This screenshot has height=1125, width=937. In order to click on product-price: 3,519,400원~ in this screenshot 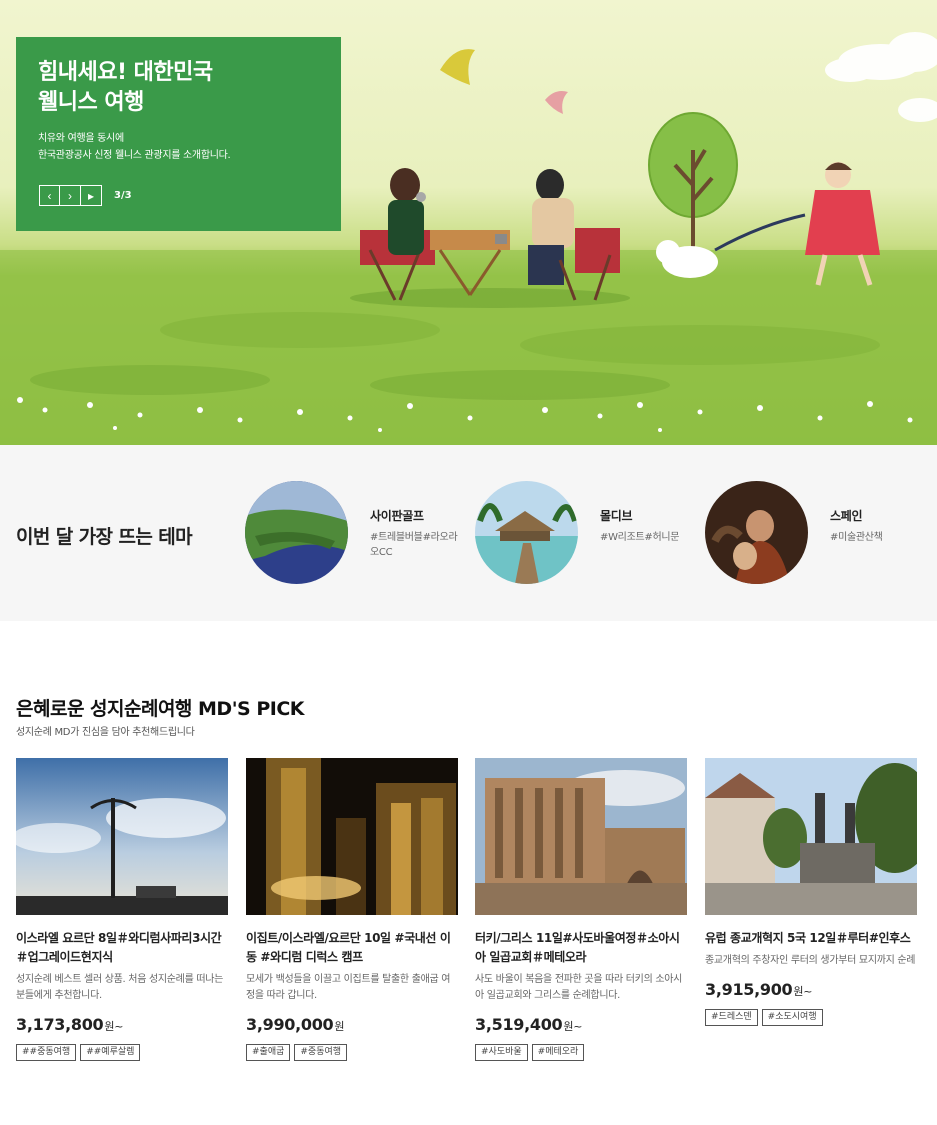, I will do `click(581, 1024)`.